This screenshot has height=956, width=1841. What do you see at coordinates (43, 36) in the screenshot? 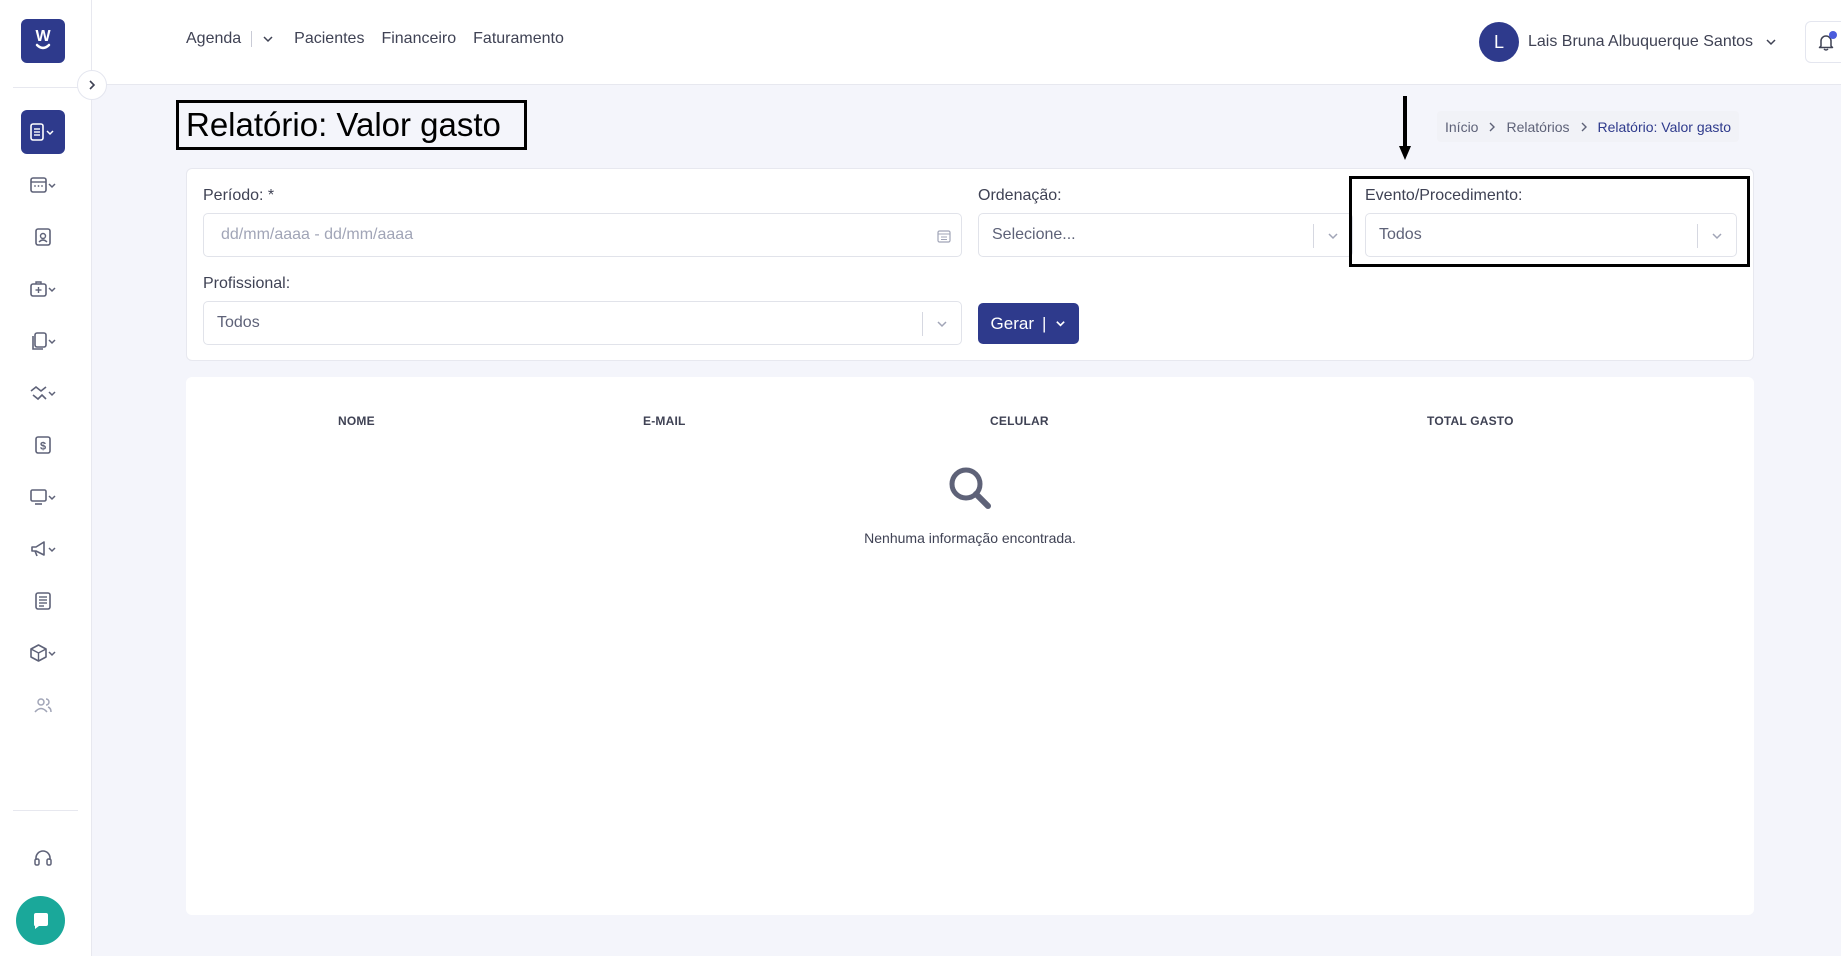
I see `svg-text: W` at bounding box center [43, 36].